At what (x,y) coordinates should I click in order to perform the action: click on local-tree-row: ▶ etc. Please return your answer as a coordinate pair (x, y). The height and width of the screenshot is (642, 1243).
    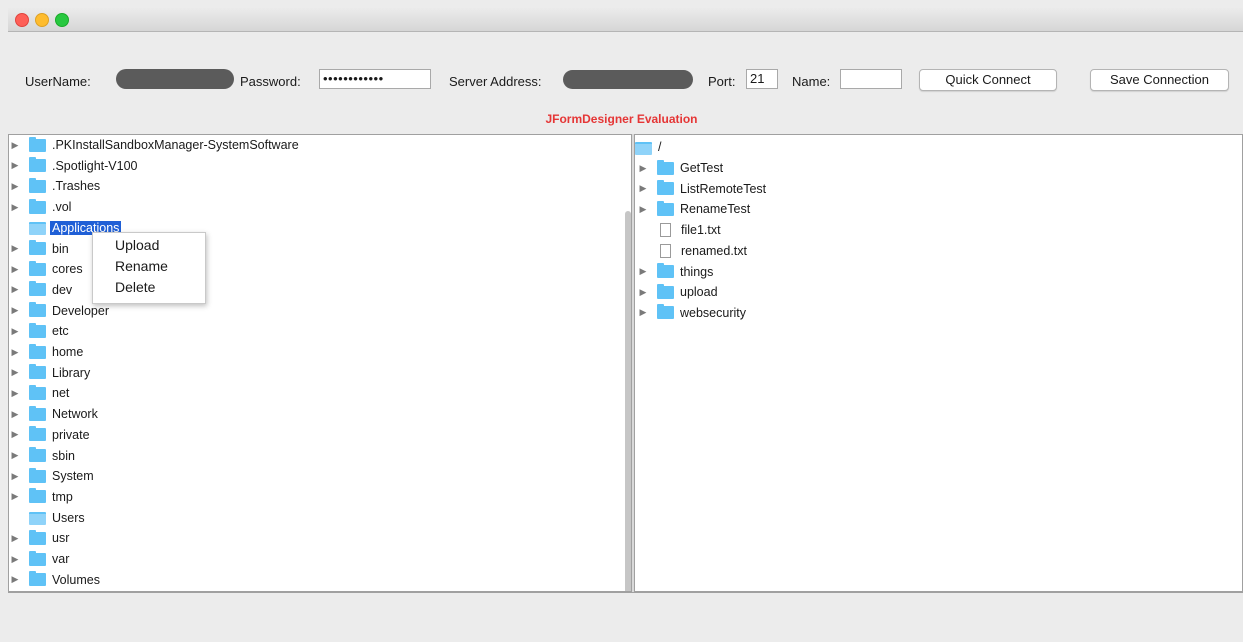
    Looking at the image, I should click on (41, 331).